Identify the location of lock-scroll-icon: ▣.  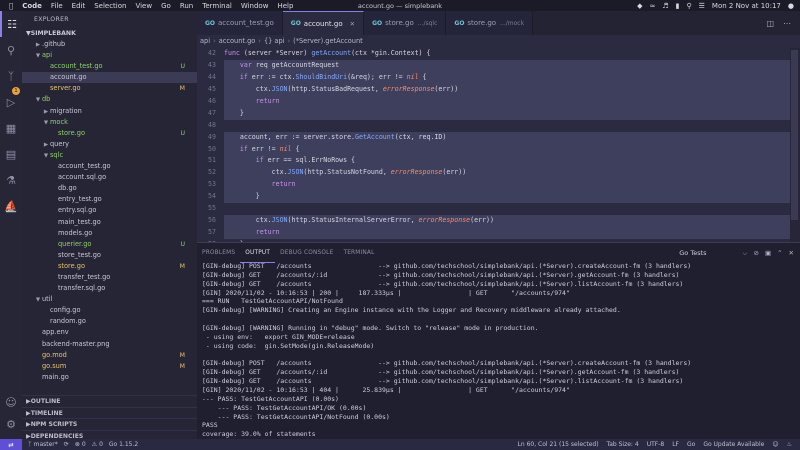
(768, 253).